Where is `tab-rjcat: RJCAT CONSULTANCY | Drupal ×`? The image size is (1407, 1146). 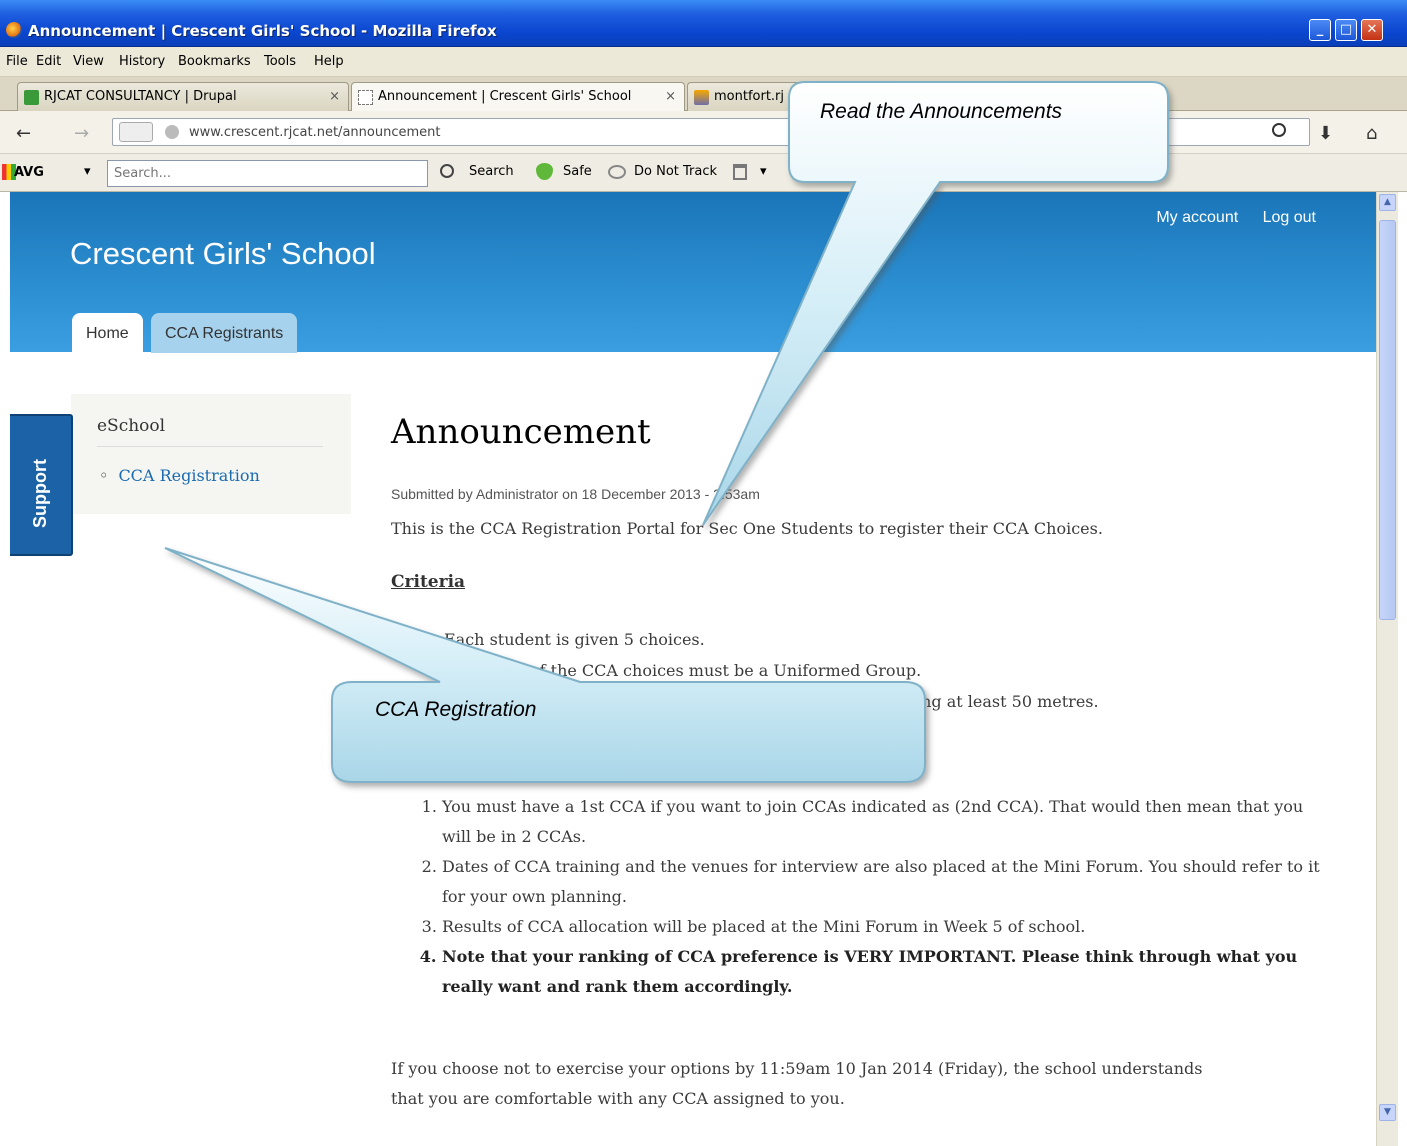
tab-rjcat: RJCAT CONSULTANCY | Drupal × is located at coordinates (183, 96).